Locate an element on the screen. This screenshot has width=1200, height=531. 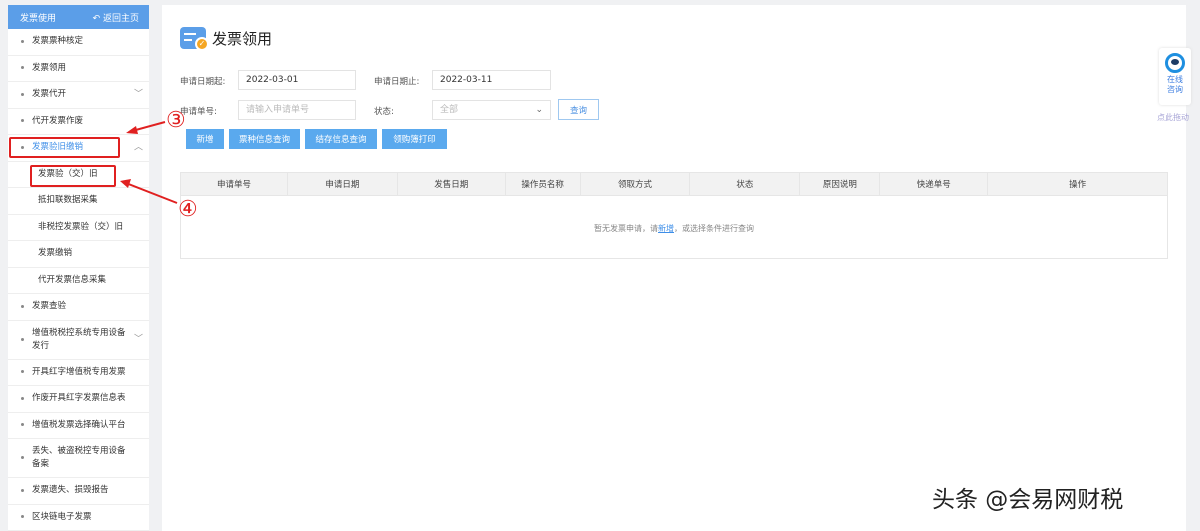
arrow-3-head is located at coordinates (132, 130).